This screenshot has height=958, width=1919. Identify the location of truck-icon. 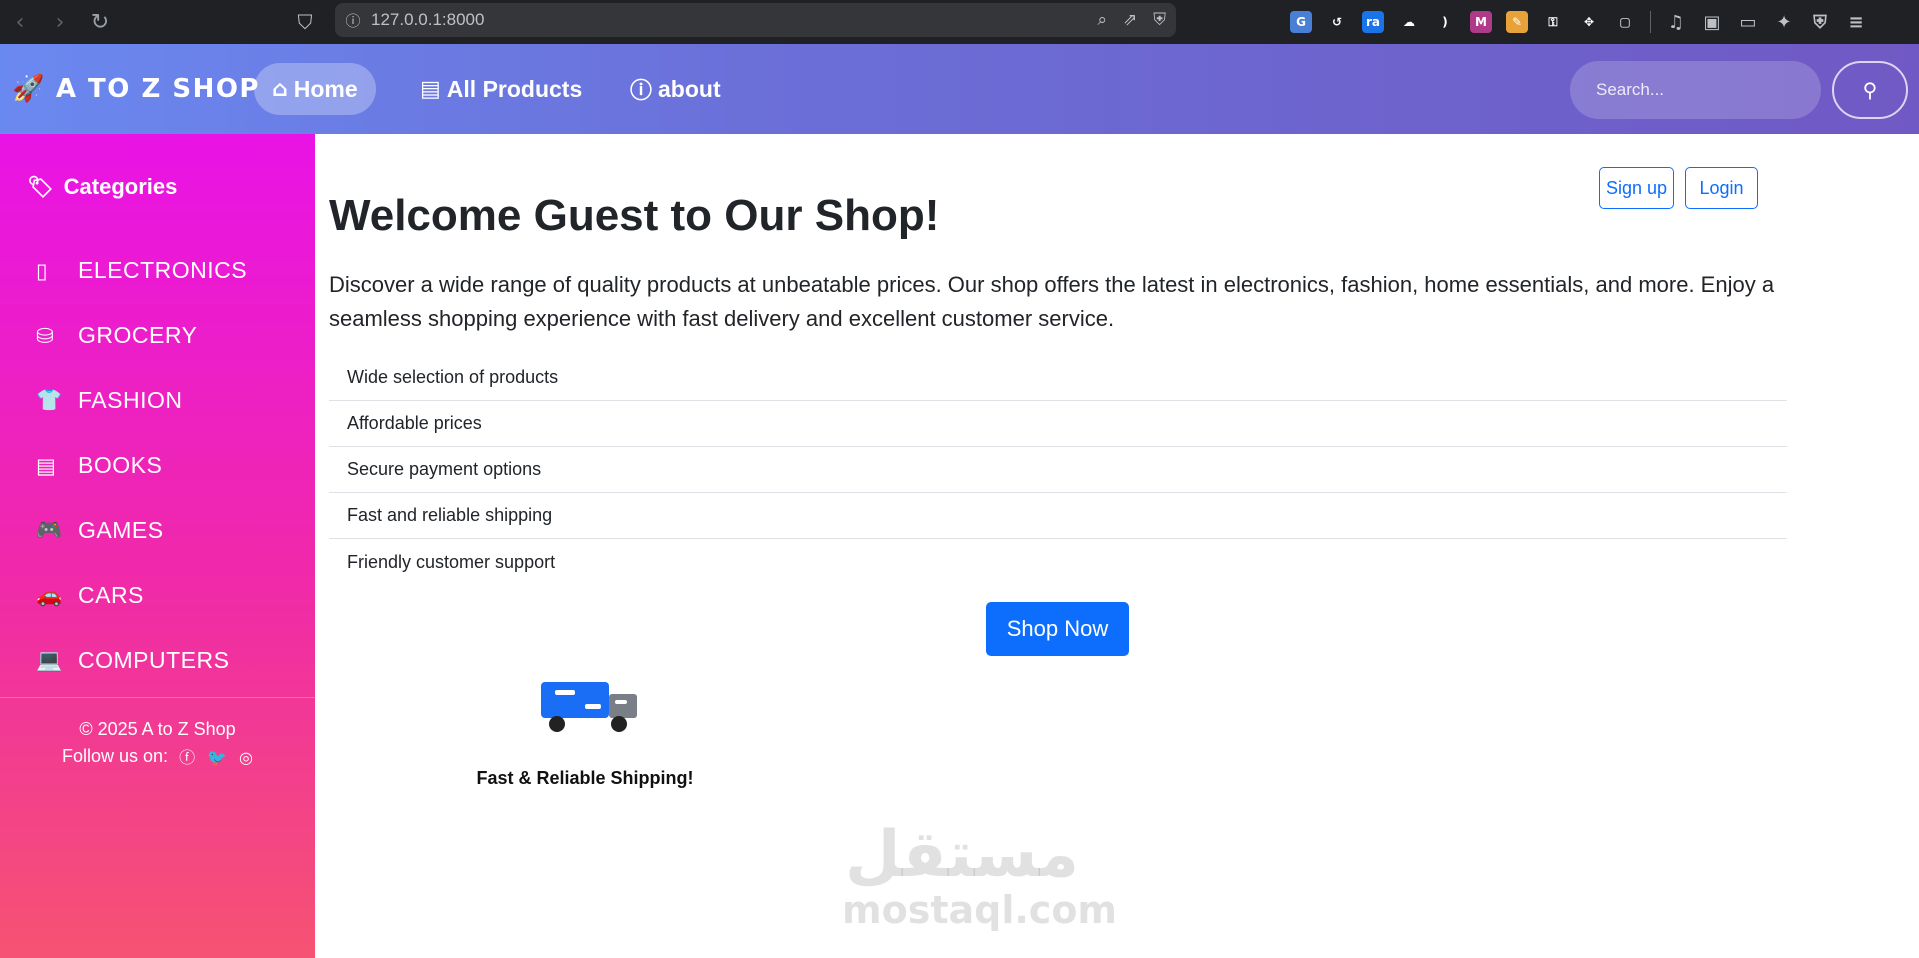
(589, 707).